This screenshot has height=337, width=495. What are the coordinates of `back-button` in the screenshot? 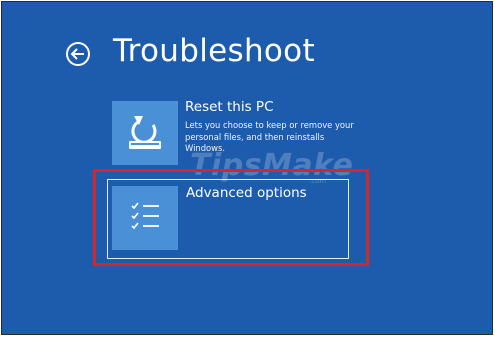 It's located at (78, 54).